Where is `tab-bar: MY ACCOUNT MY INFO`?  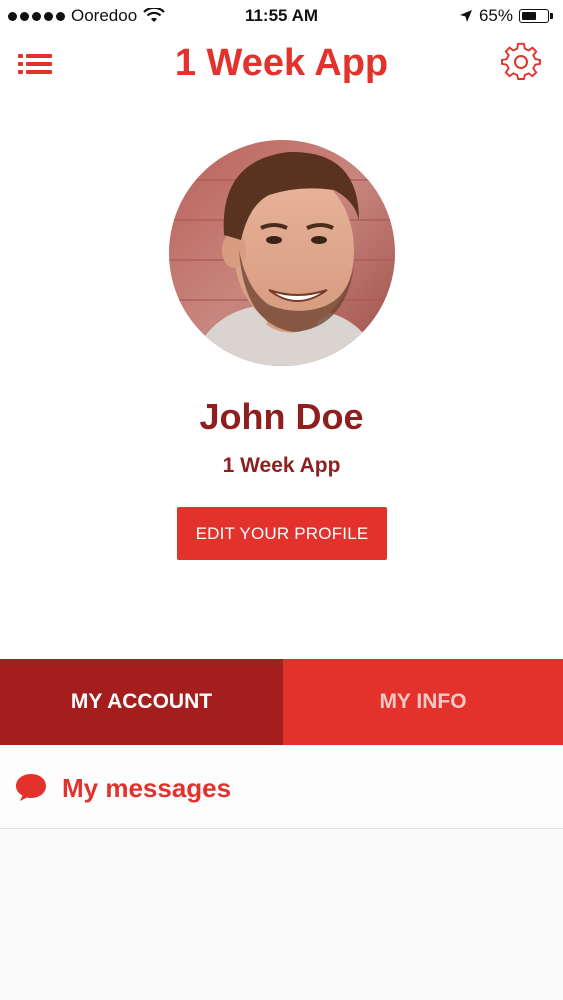 tab-bar: MY ACCOUNT MY INFO is located at coordinates (281, 702).